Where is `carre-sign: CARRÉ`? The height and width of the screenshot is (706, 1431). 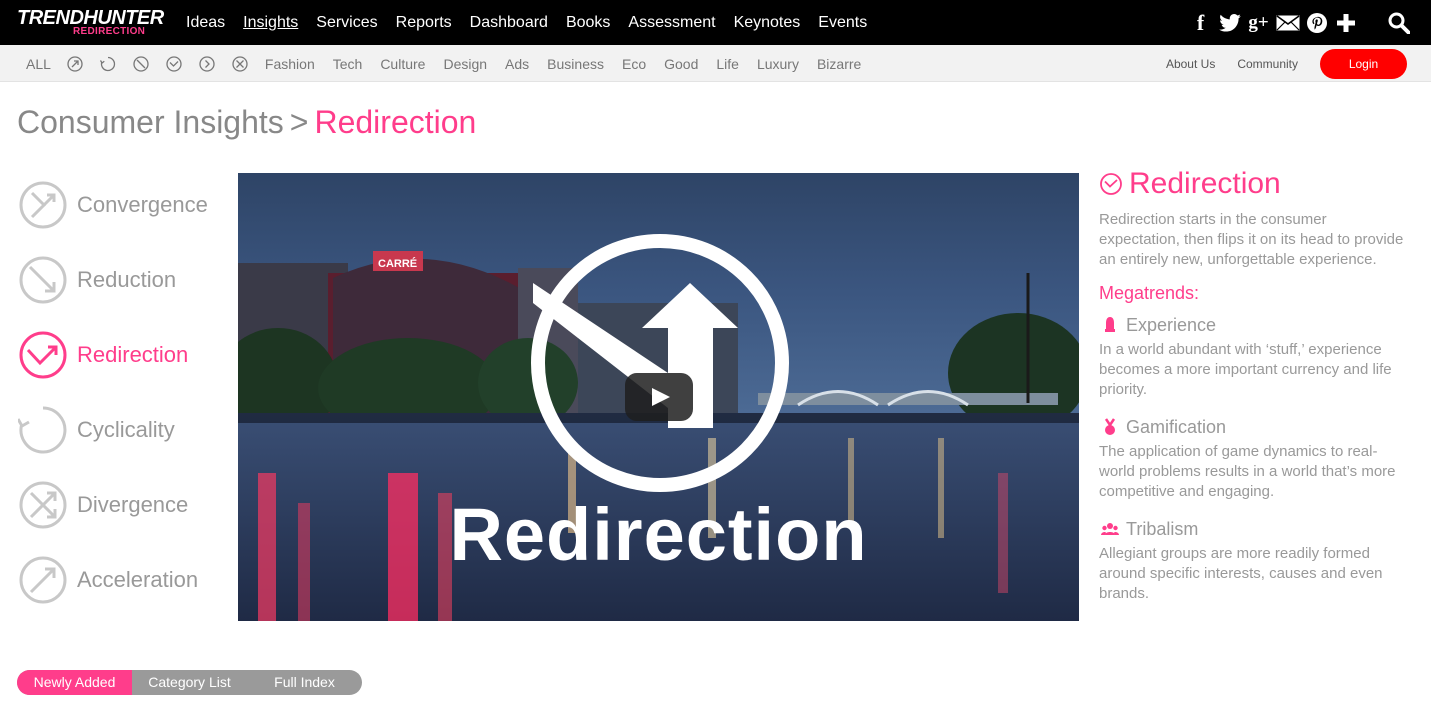
carre-sign: CARRÉ is located at coordinates (397, 263).